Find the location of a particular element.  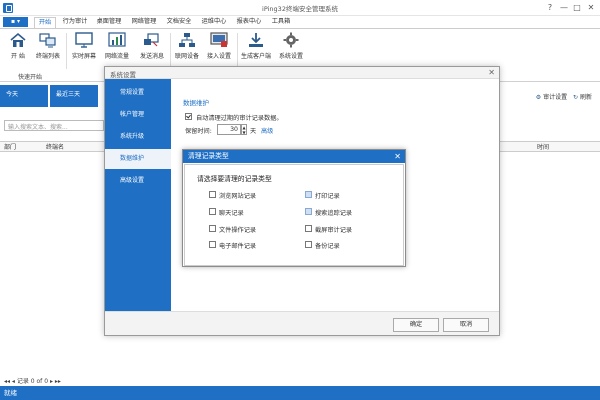

ribbon-tab-bar: ▪ ▾ 开始 行为审计 桌面管理 网络管理 文档安全 运维中心 报表中心 工具箱 is located at coordinates (300, 22).